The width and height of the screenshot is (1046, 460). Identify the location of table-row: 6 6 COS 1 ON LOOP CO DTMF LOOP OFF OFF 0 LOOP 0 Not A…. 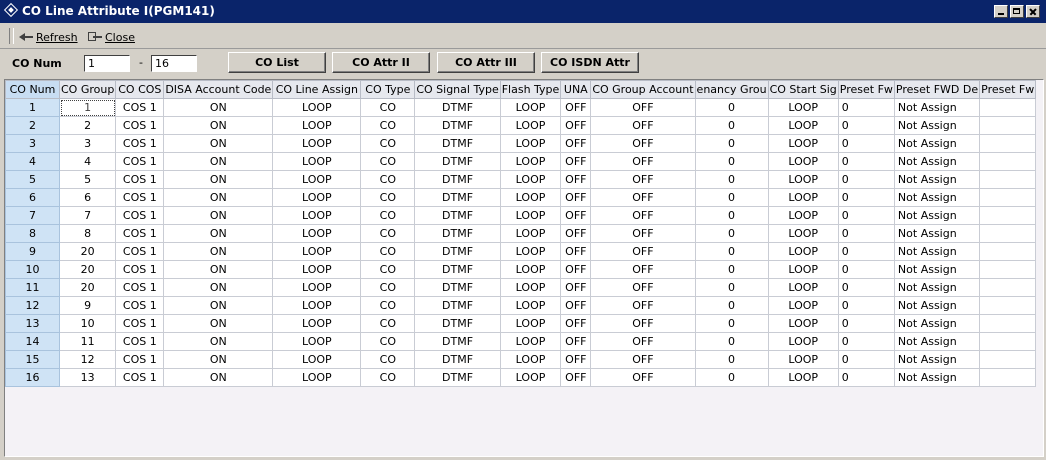
(521, 197).